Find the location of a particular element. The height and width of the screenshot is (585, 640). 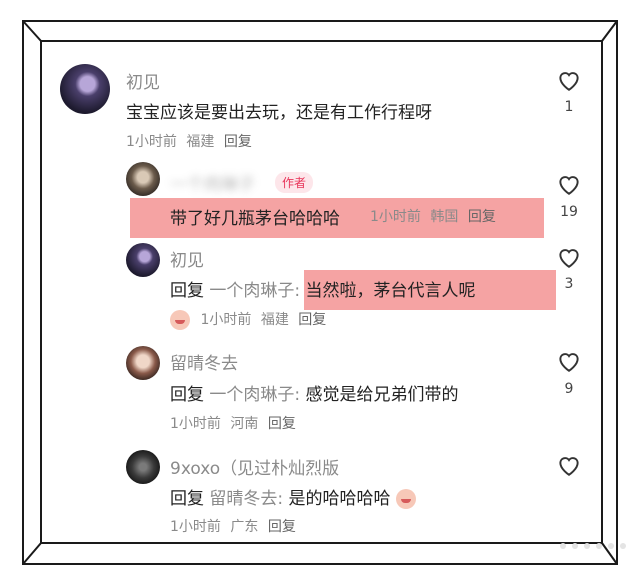

comment-body: 是的哈哈哈哈 is located at coordinates (339, 499).